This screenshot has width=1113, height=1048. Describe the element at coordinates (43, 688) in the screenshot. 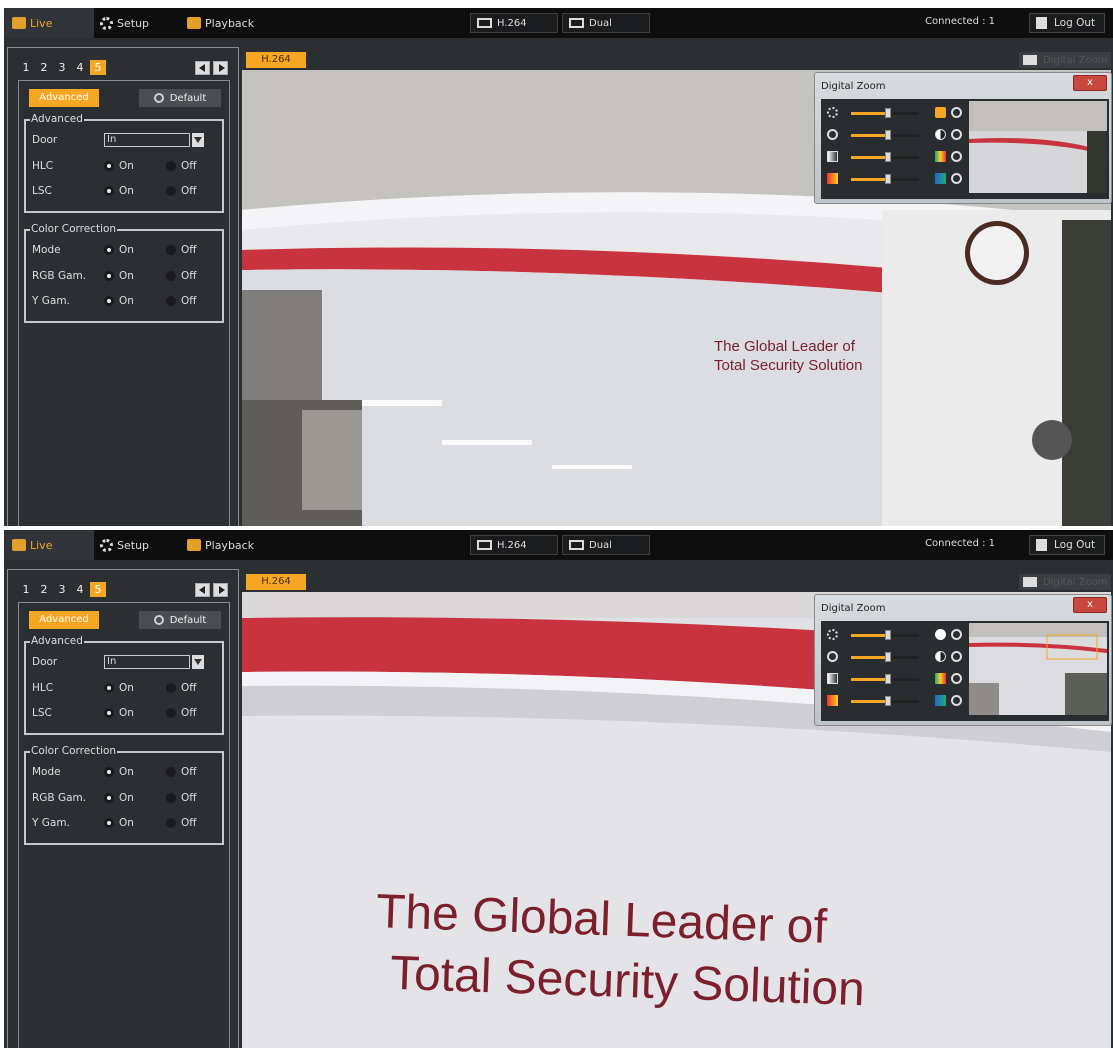

I see `hlc-label: HLC` at that location.